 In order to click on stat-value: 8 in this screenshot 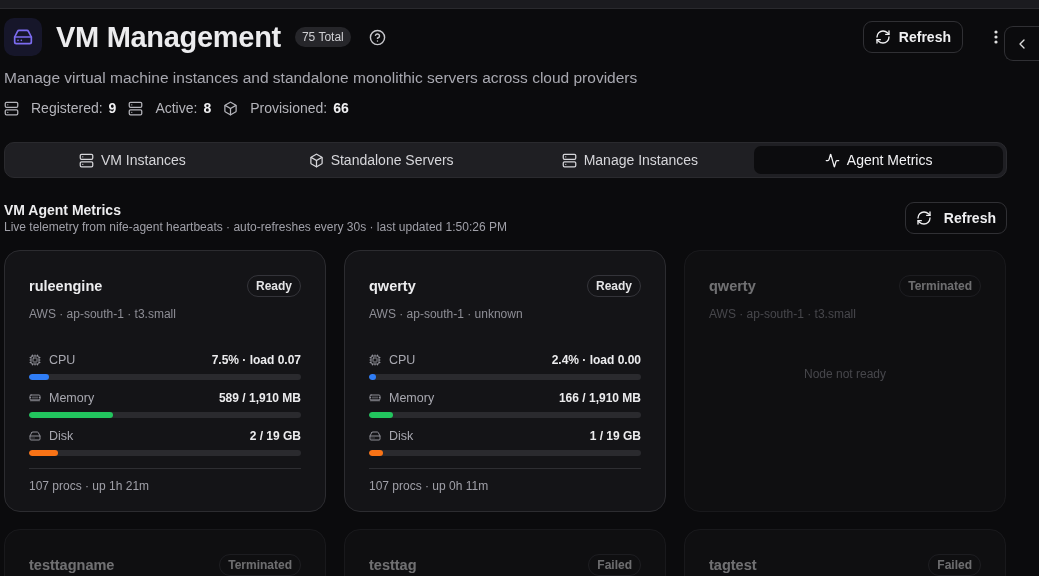, I will do `click(207, 108)`.